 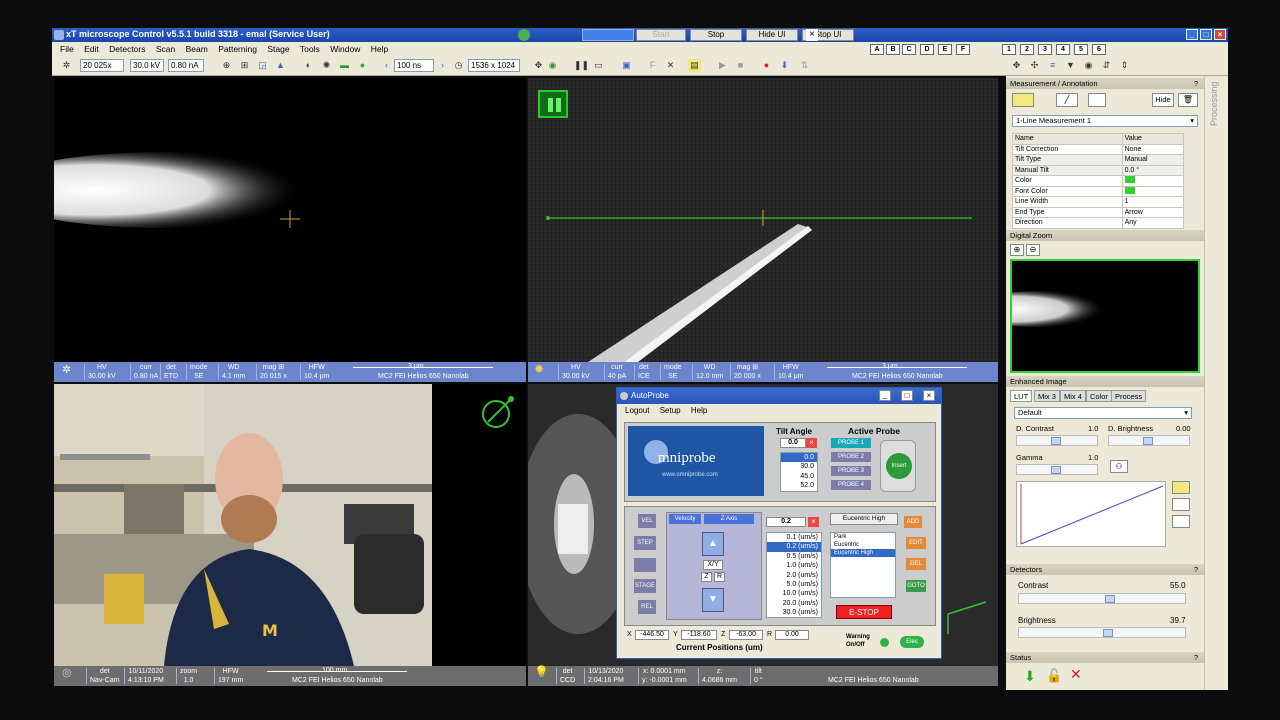 I want to click on velocity-tab: Velocity, so click(x=685, y=519).